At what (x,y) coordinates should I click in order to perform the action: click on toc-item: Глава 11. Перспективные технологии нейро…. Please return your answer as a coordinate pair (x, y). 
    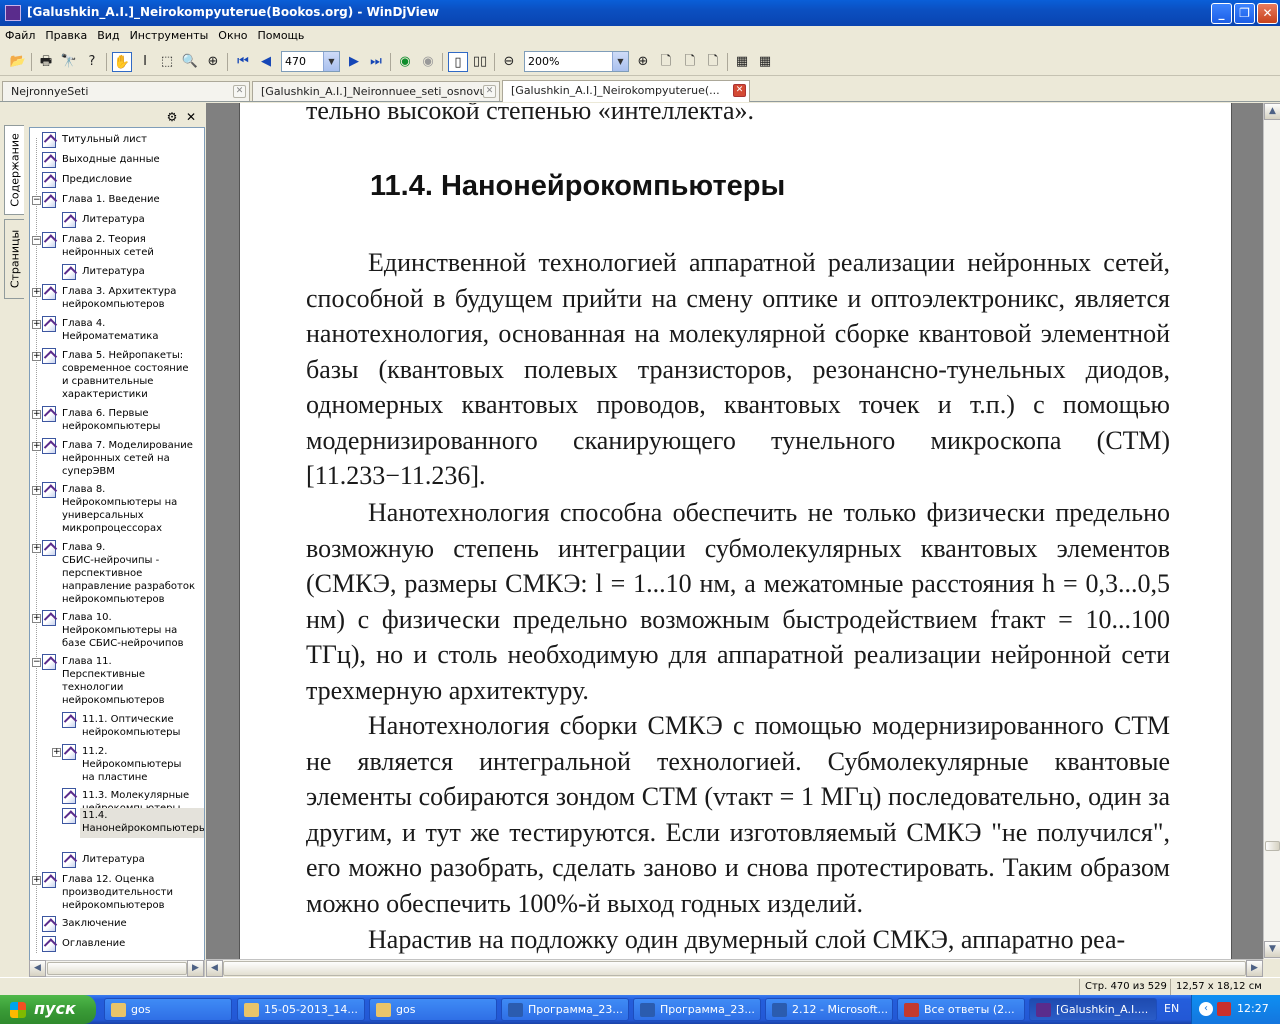
    Looking at the image, I should click on (113, 681).